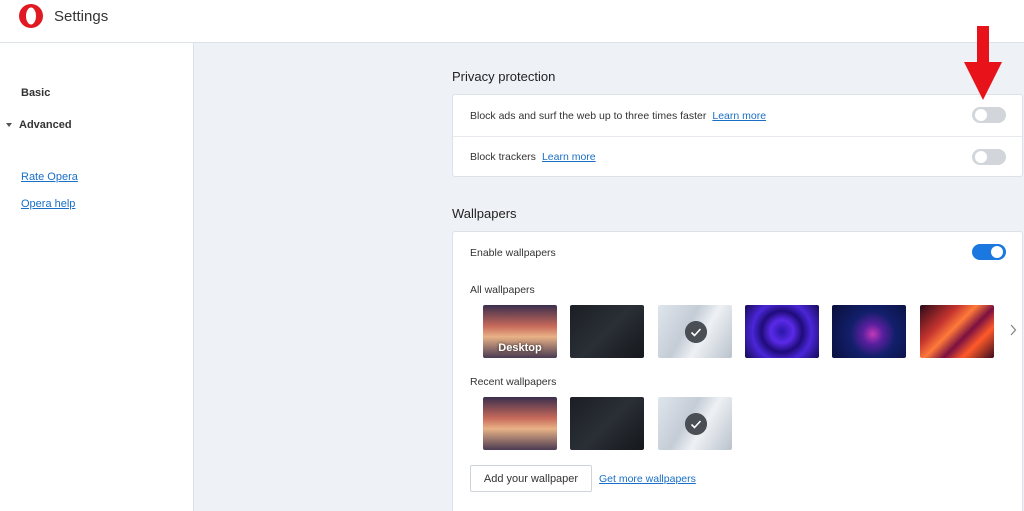 The image size is (1024, 511). What do you see at coordinates (48, 204) in the screenshot?
I see `opera-help-link: Opera help` at bounding box center [48, 204].